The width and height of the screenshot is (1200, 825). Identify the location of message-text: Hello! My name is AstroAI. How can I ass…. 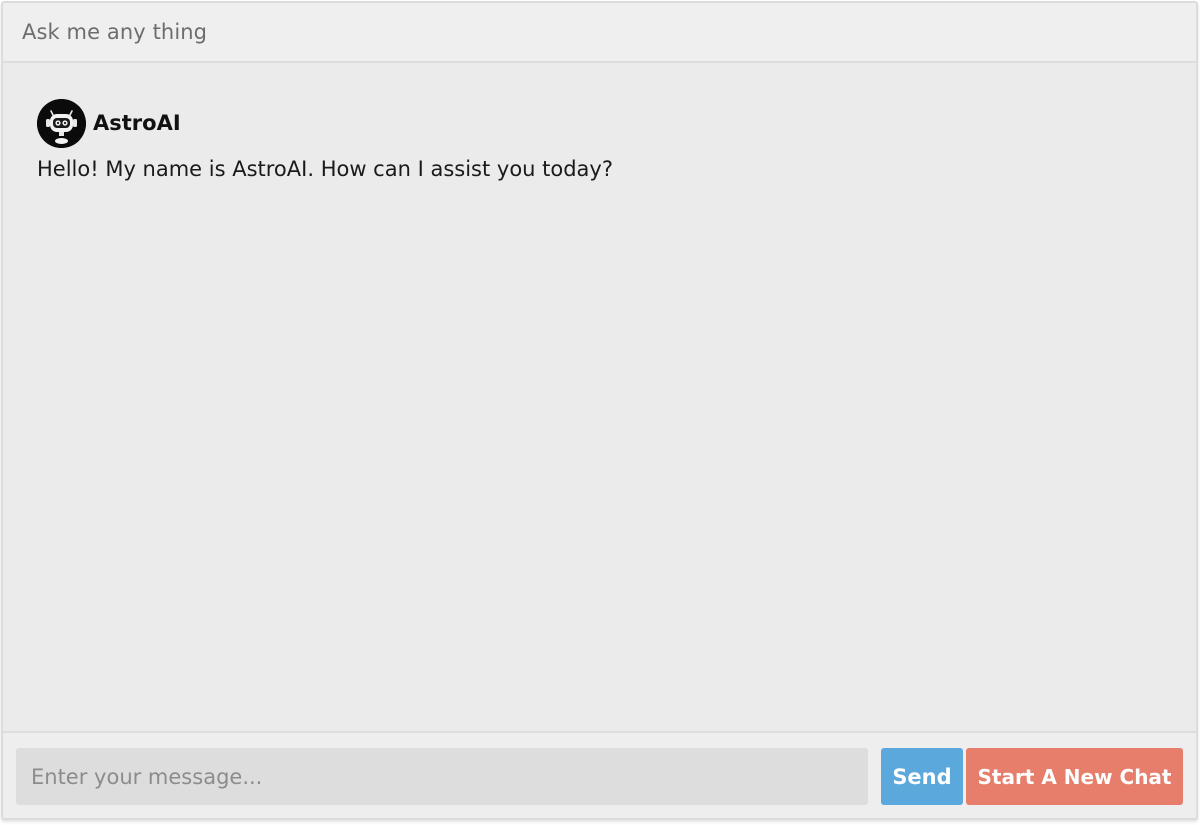
(325, 169).